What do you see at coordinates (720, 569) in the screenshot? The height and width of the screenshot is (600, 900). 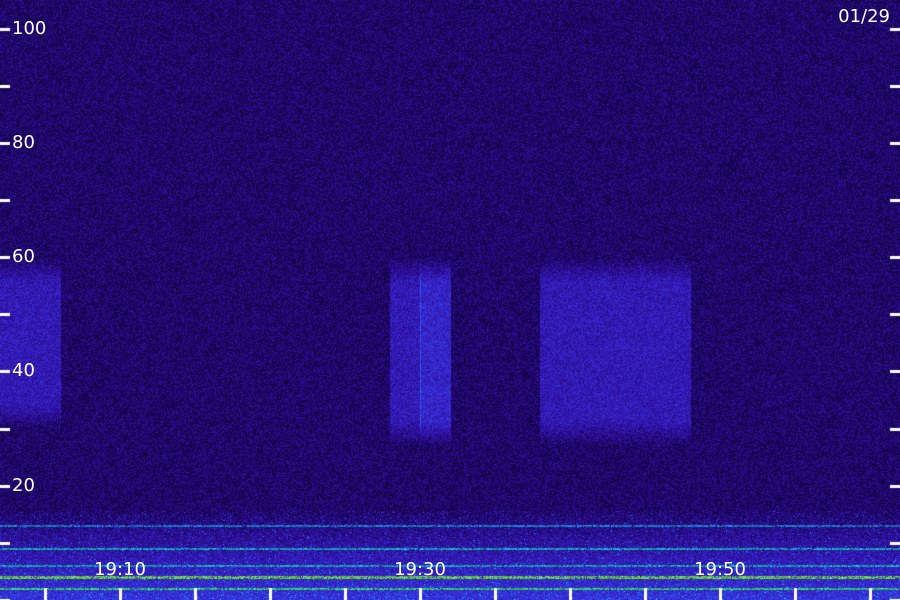 I see `x-tick-label: 19:50` at bounding box center [720, 569].